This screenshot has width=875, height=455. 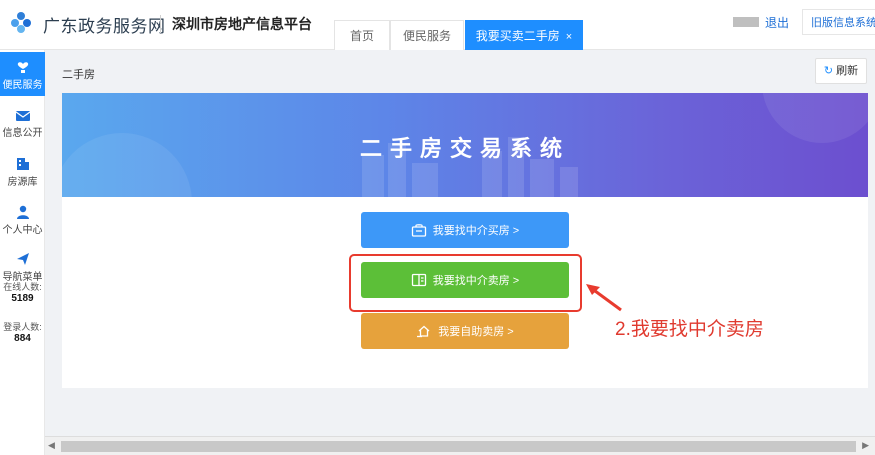 What do you see at coordinates (22, 327) in the screenshot?
I see `login-count-label: 登录人数:` at bounding box center [22, 327].